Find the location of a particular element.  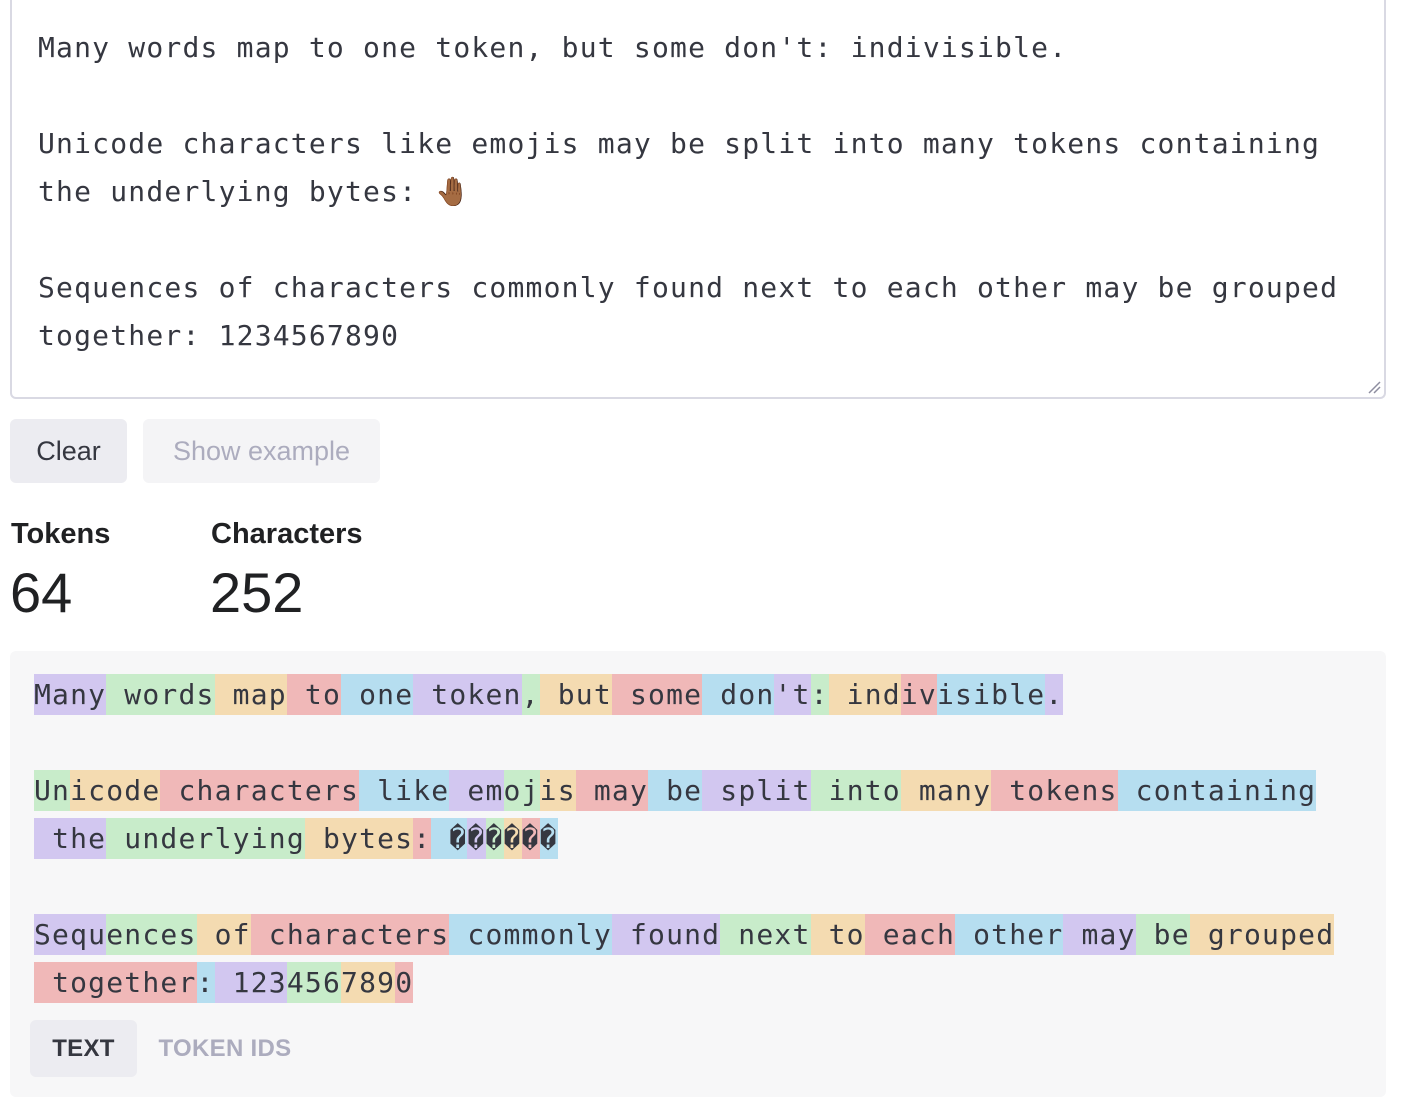

token: , is located at coordinates (530, 694).